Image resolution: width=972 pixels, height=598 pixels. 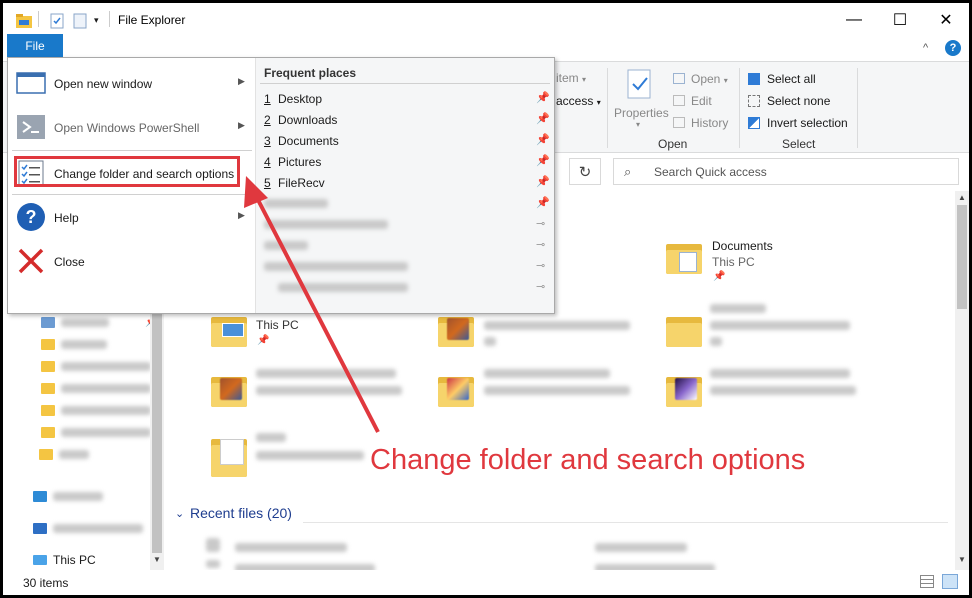 What do you see at coordinates (127, 128) in the screenshot?
I see `open-powershell-label: Open Windows PowerShell` at bounding box center [127, 128].